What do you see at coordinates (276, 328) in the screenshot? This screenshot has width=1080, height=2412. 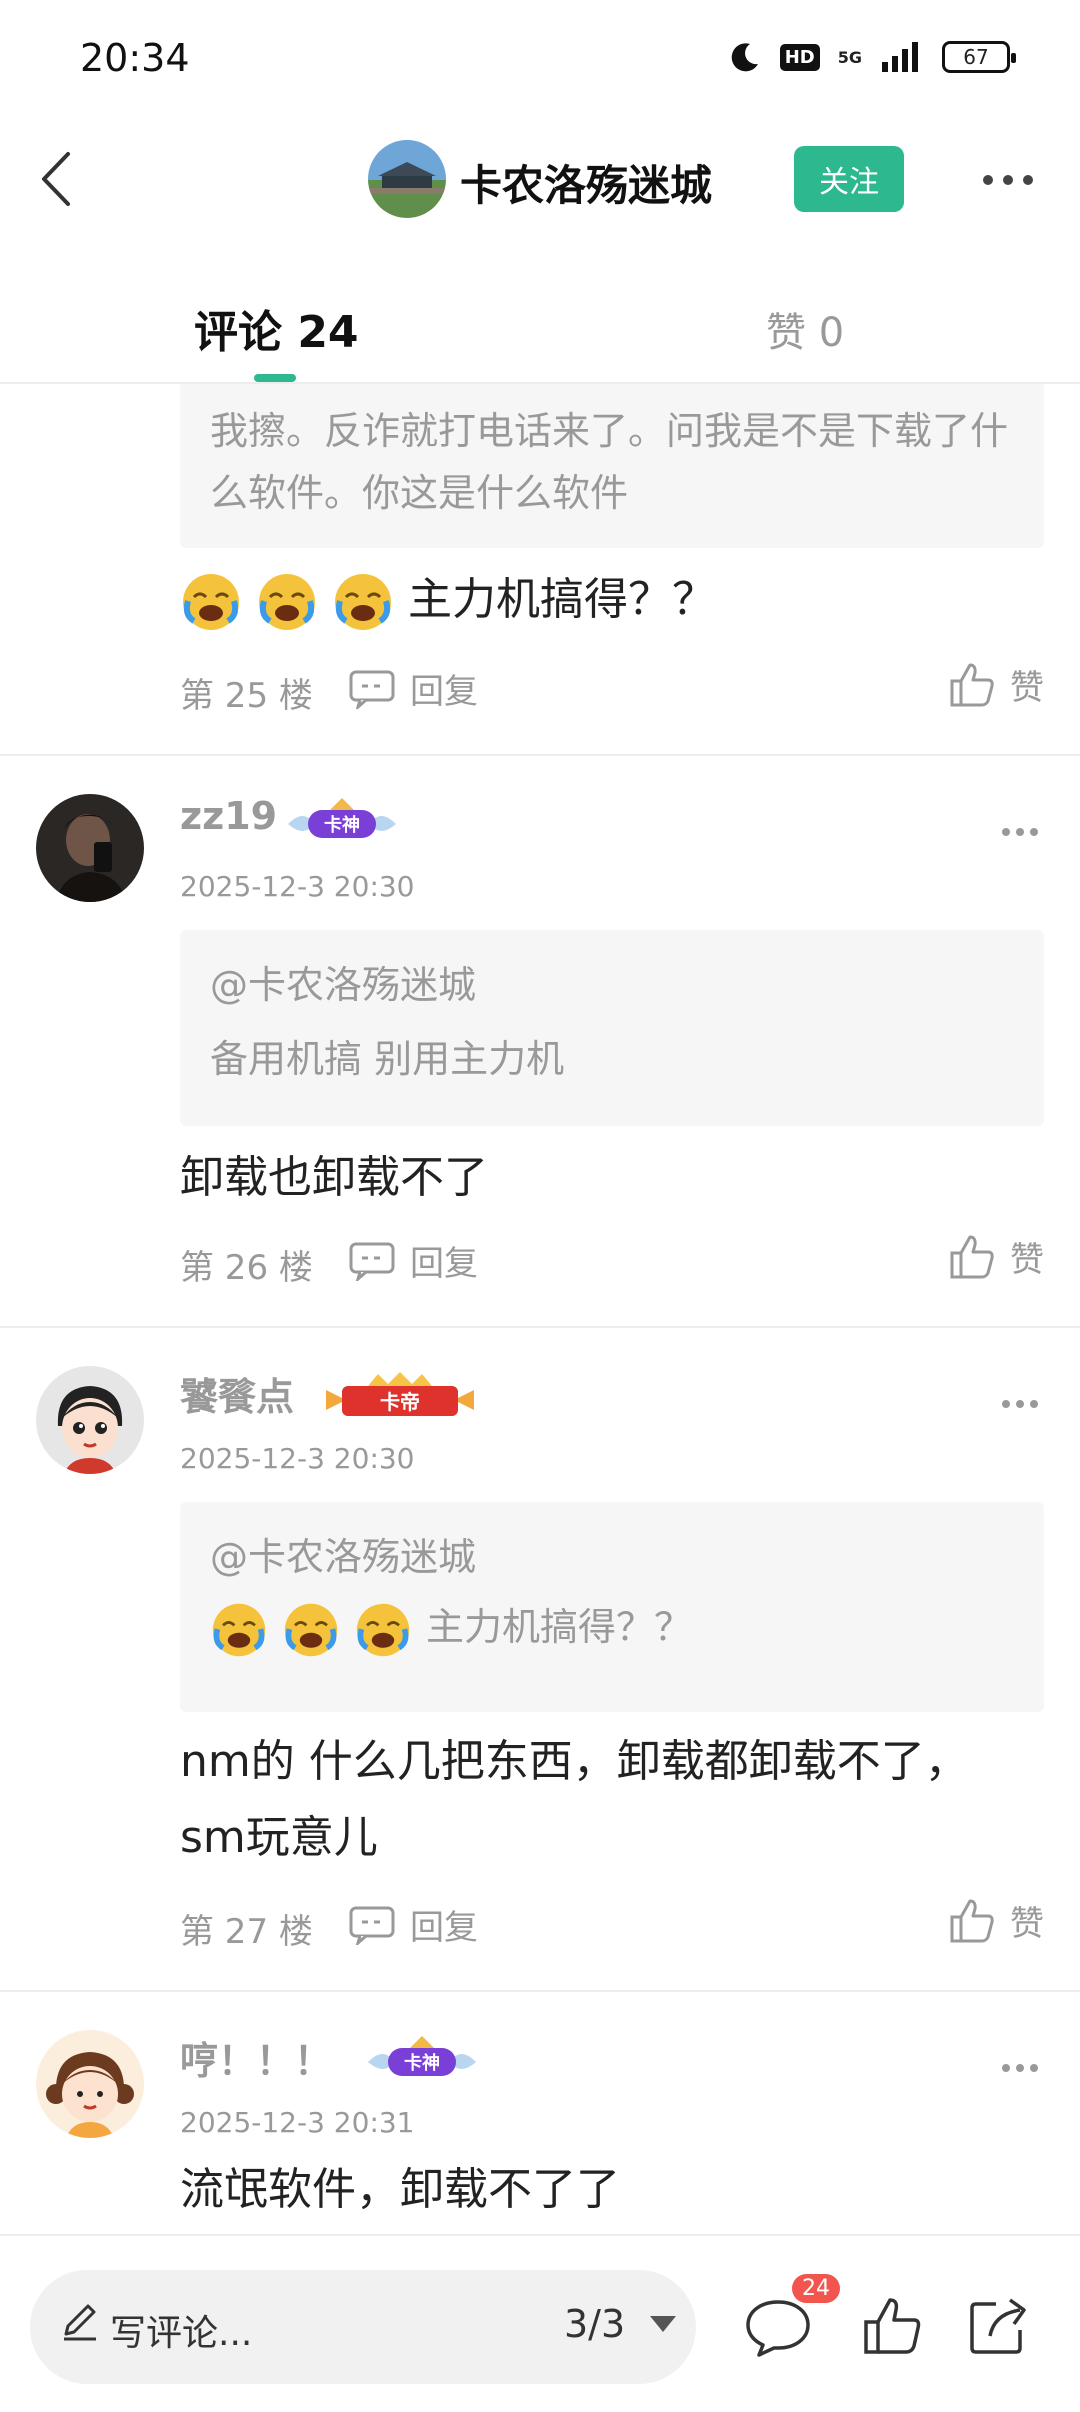 I see `tab-comments: 评论 24` at bounding box center [276, 328].